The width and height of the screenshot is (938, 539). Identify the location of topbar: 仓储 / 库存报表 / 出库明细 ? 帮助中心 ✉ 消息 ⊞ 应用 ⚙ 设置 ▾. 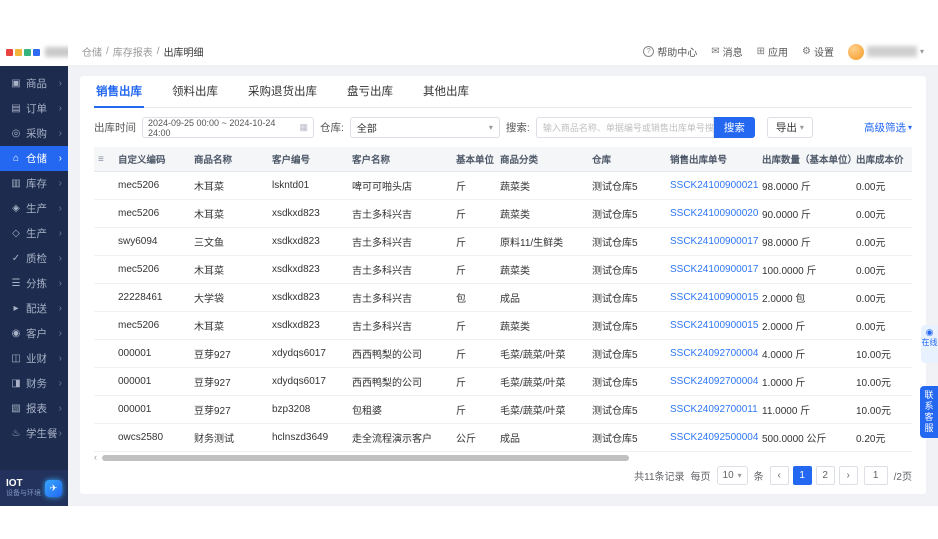
(503, 52).